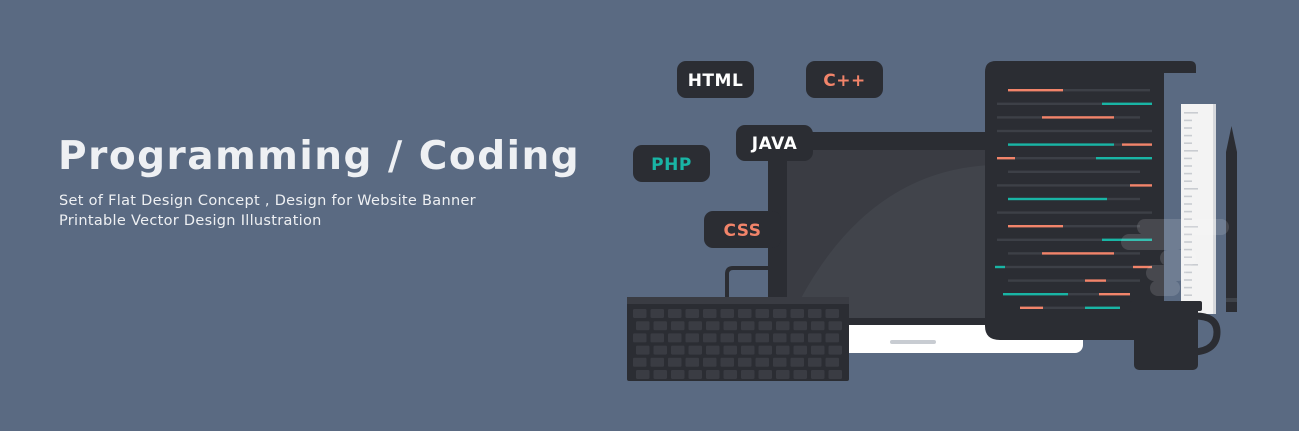  I want to click on tag-php-label: PHP, so click(671, 165).